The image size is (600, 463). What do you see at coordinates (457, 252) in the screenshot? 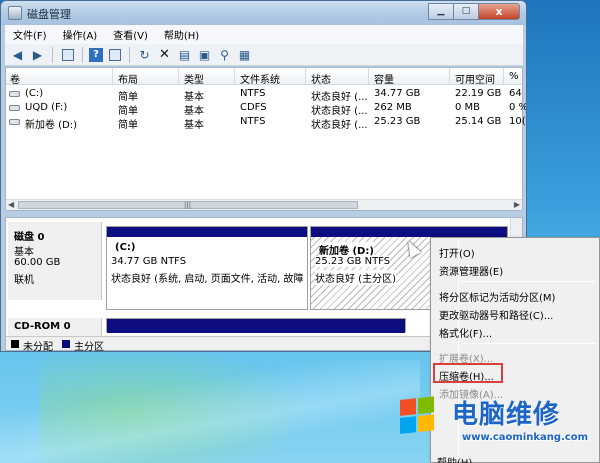
I see `menu-item-open: 打开(O)` at bounding box center [457, 252].